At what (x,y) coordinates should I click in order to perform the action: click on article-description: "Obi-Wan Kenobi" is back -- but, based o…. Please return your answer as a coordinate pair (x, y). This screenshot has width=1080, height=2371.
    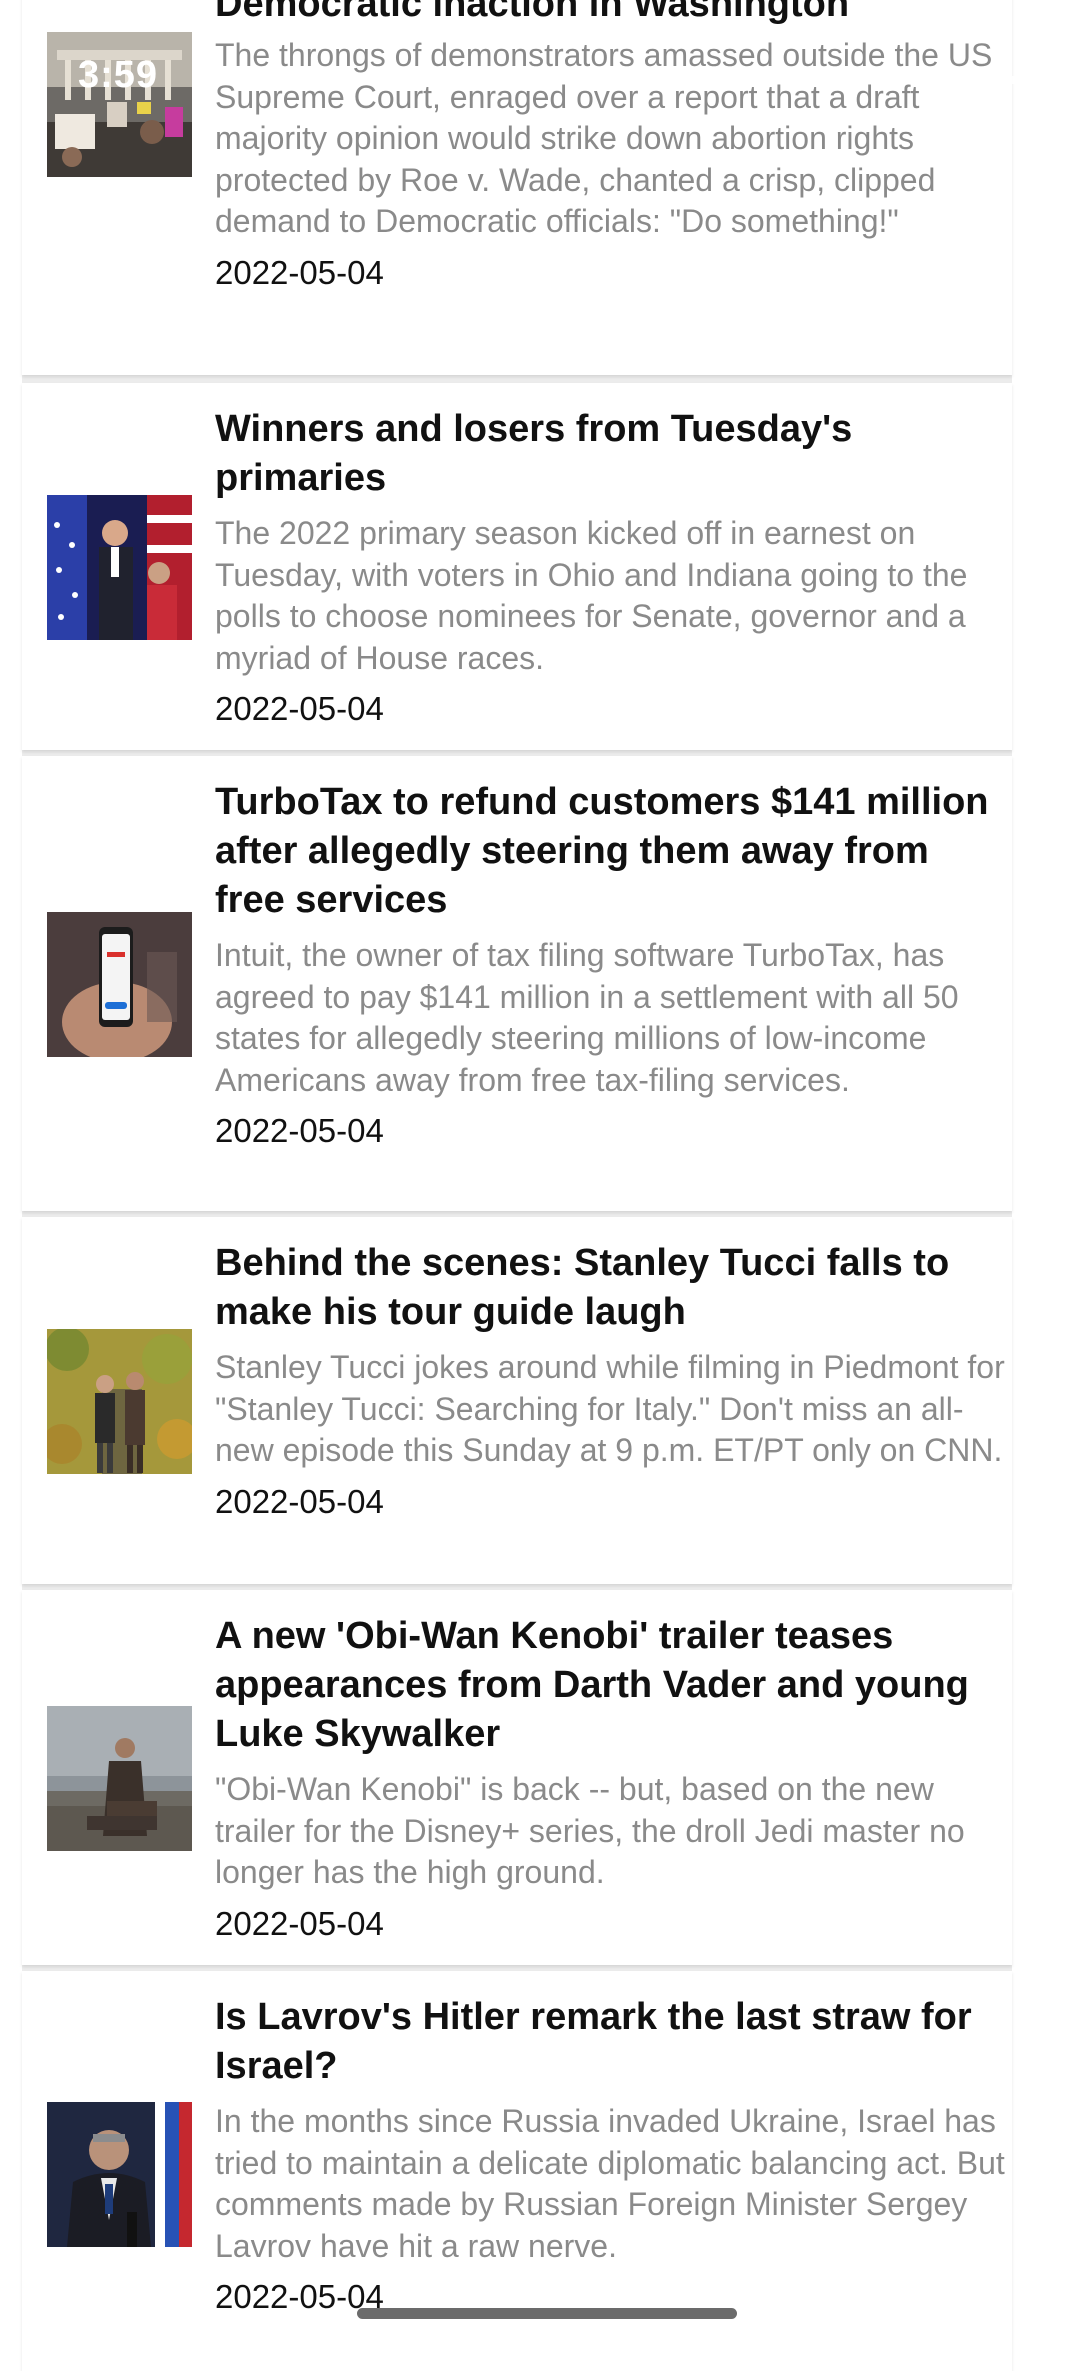
    Looking at the image, I should click on (590, 1830).